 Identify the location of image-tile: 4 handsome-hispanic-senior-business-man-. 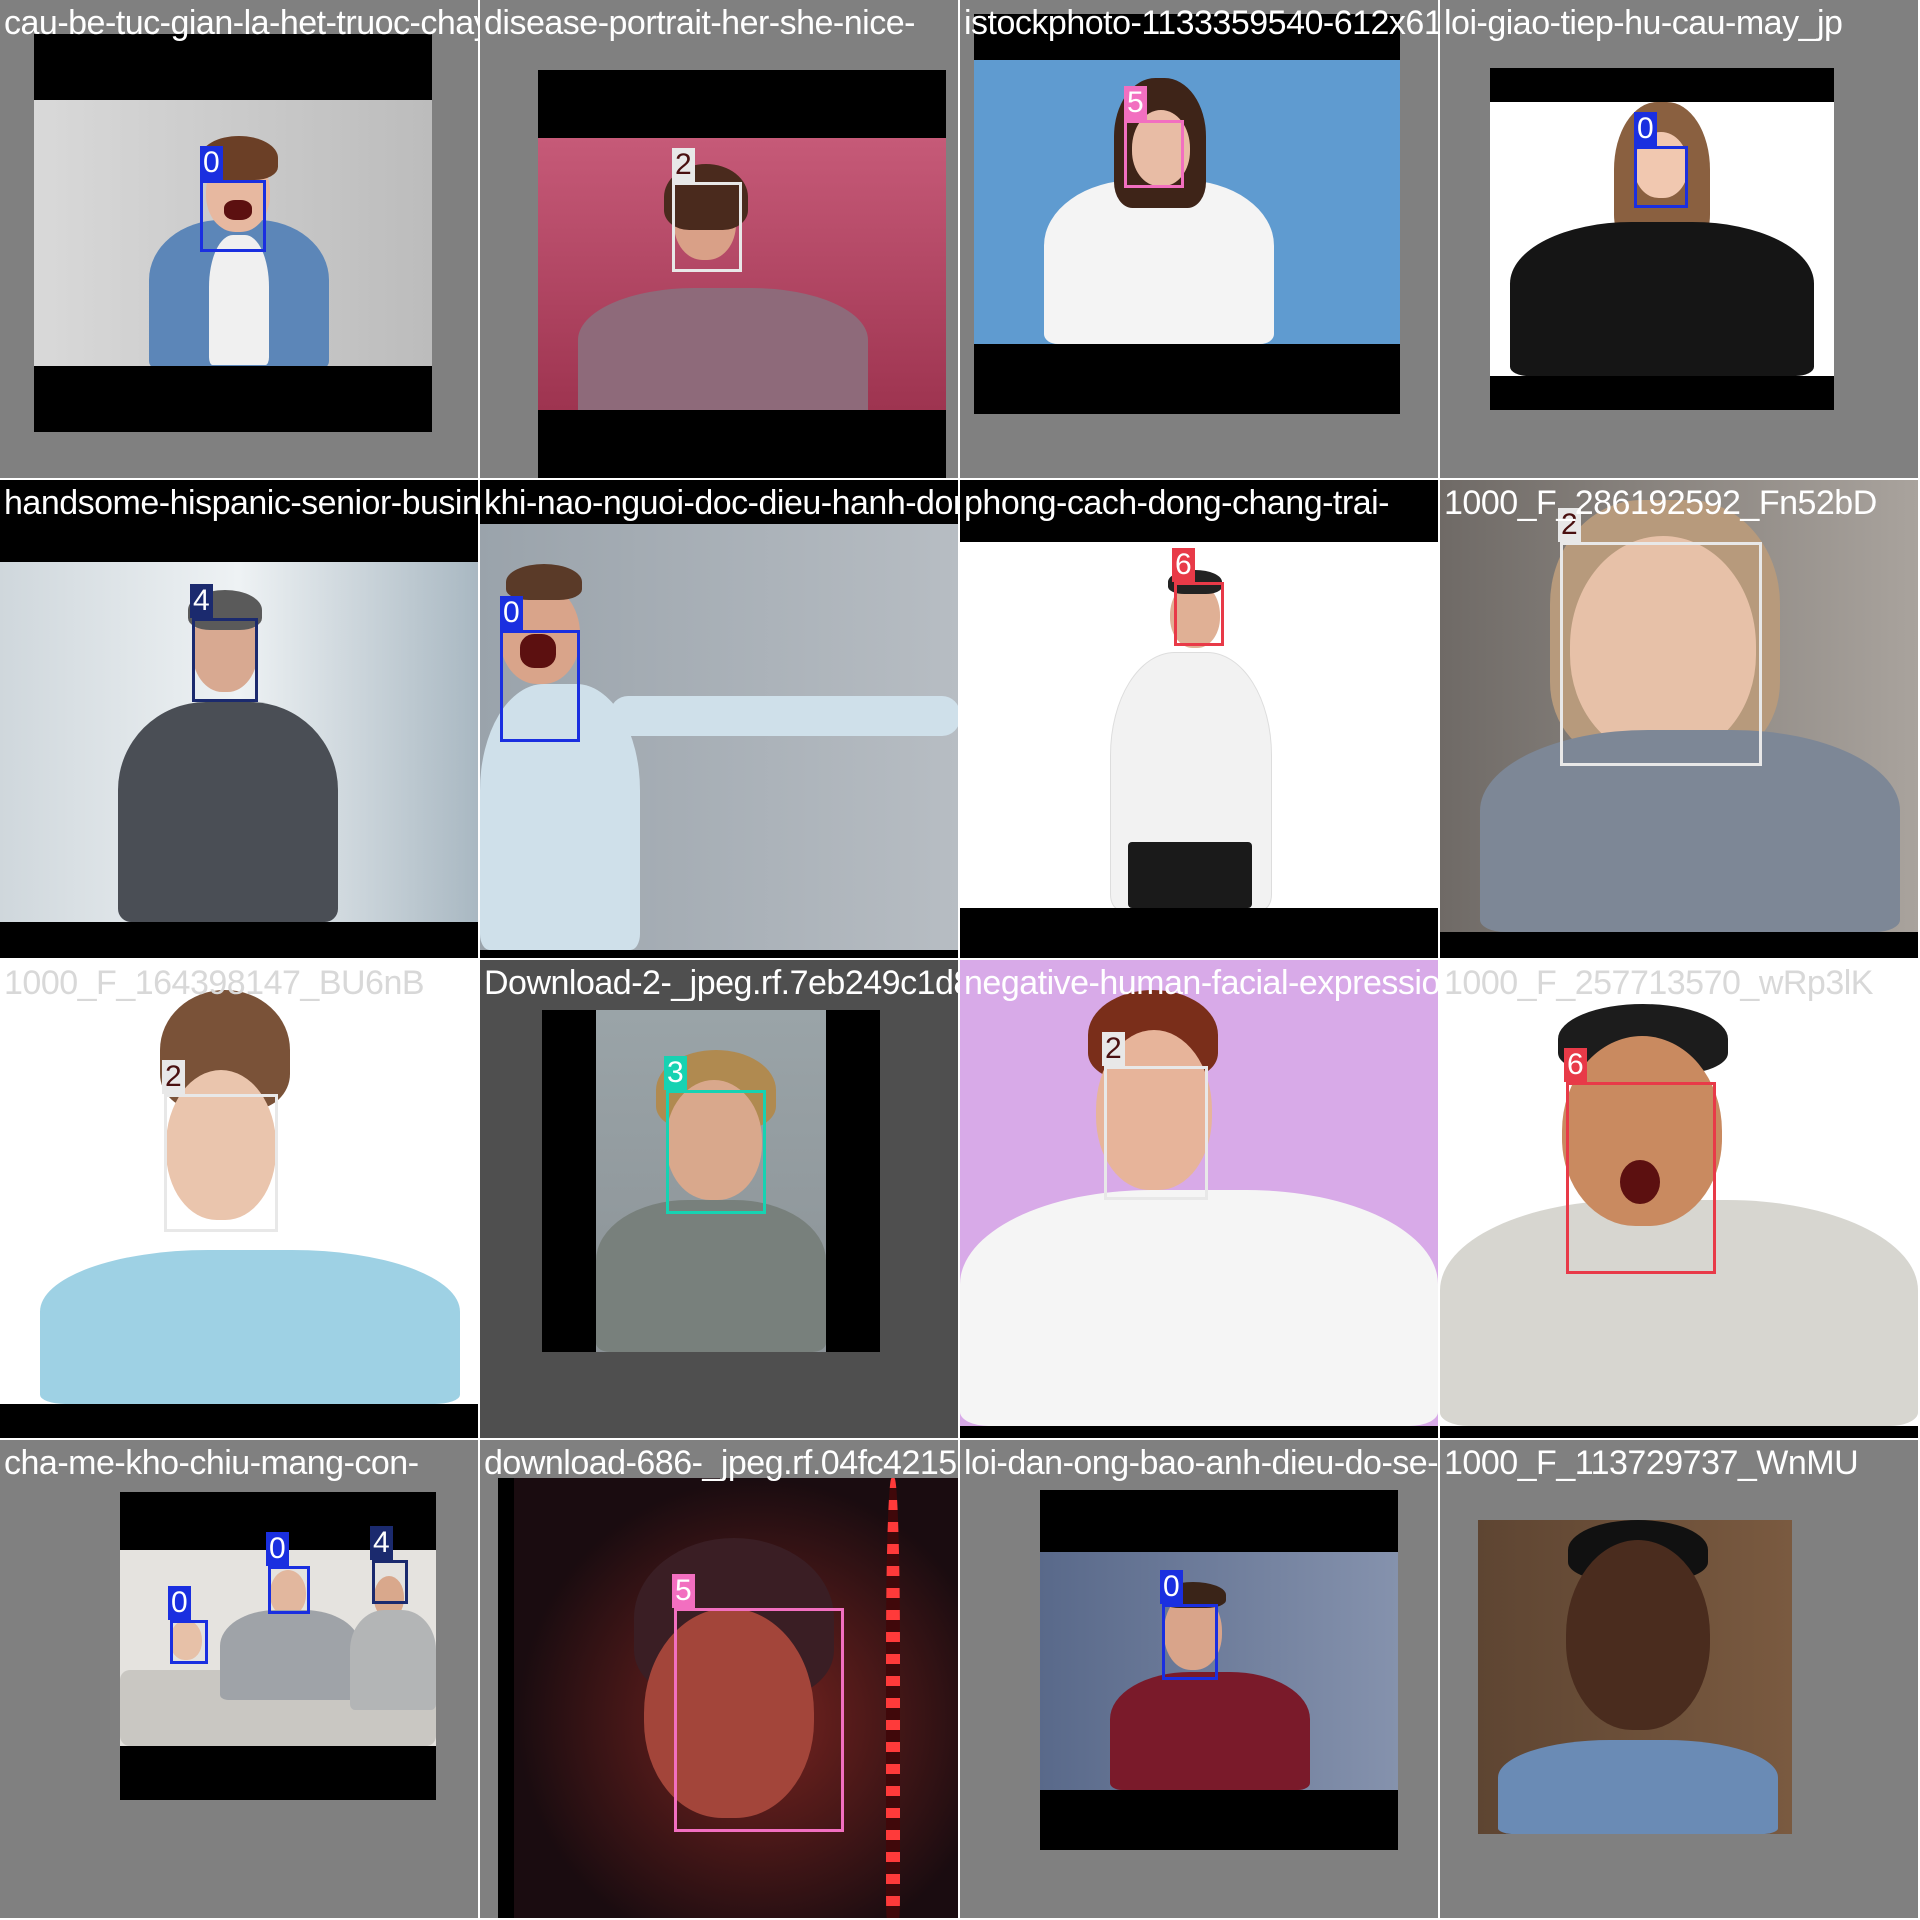
(239, 719).